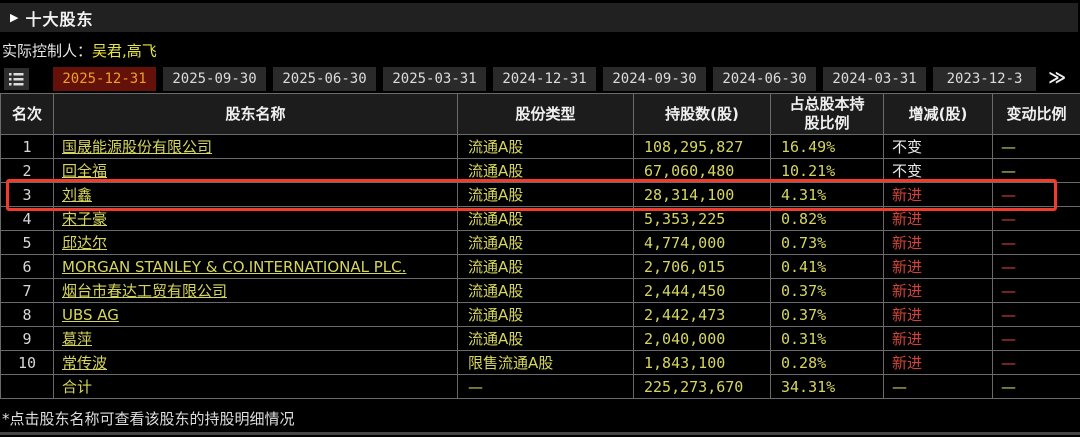 Image resolution: width=1080 pixels, height=437 pixels. Describe the element at coordinates (702, 362) in the screenshot. I see `shares-cell: 1,843,100` at that location.